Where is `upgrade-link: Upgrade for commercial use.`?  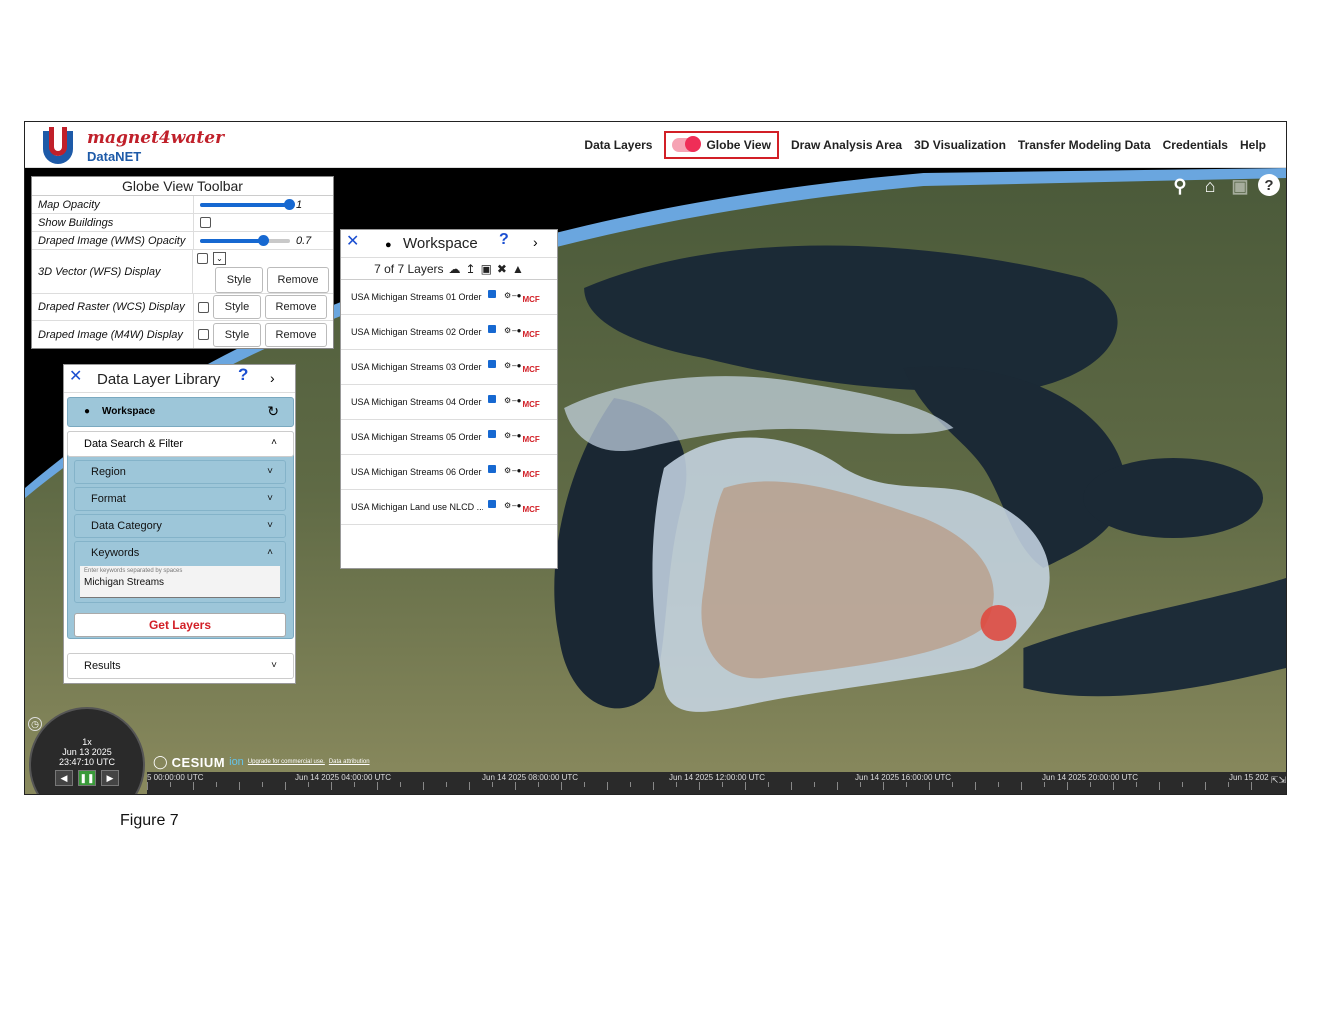 upgrade-link: Upgrade for commercial use. is located at coordinates (286, 762).